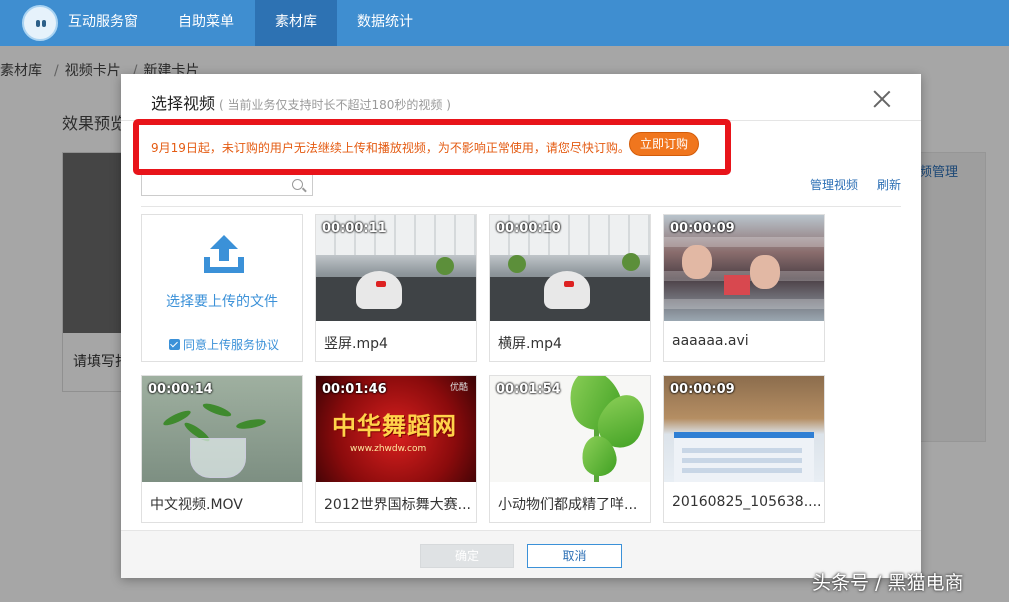 The image size is (1009, 602). Describe the element at coordinates (196, 505) in the screenshot. I see `video-name: 中文视频.MOV` at that location.